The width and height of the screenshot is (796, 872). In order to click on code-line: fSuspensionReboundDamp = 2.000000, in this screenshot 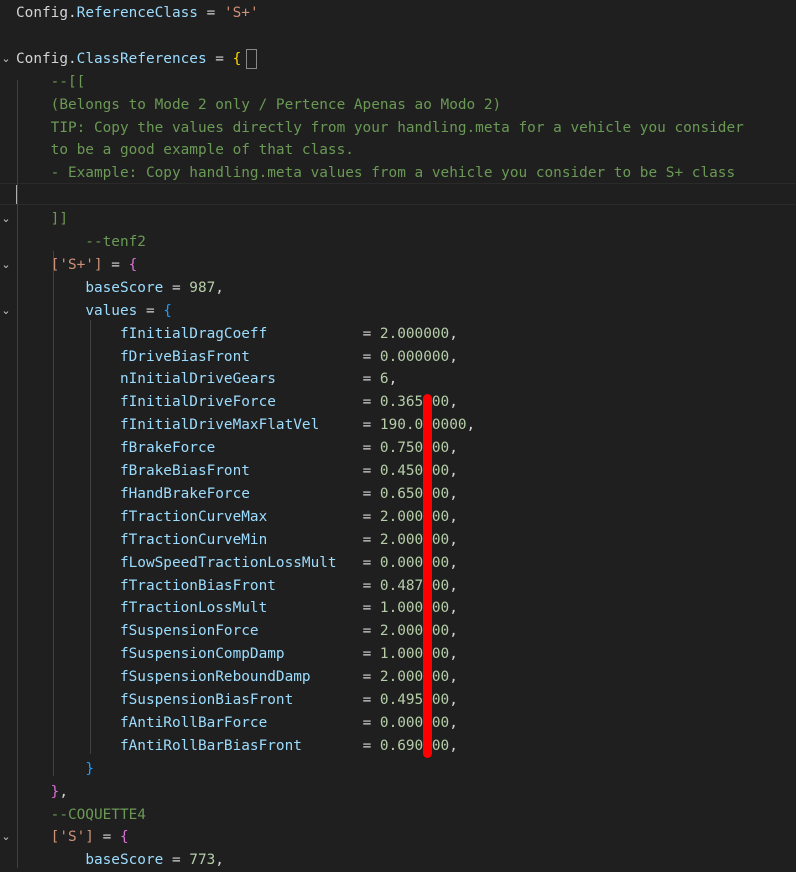, I will do `click(398, 677)`.